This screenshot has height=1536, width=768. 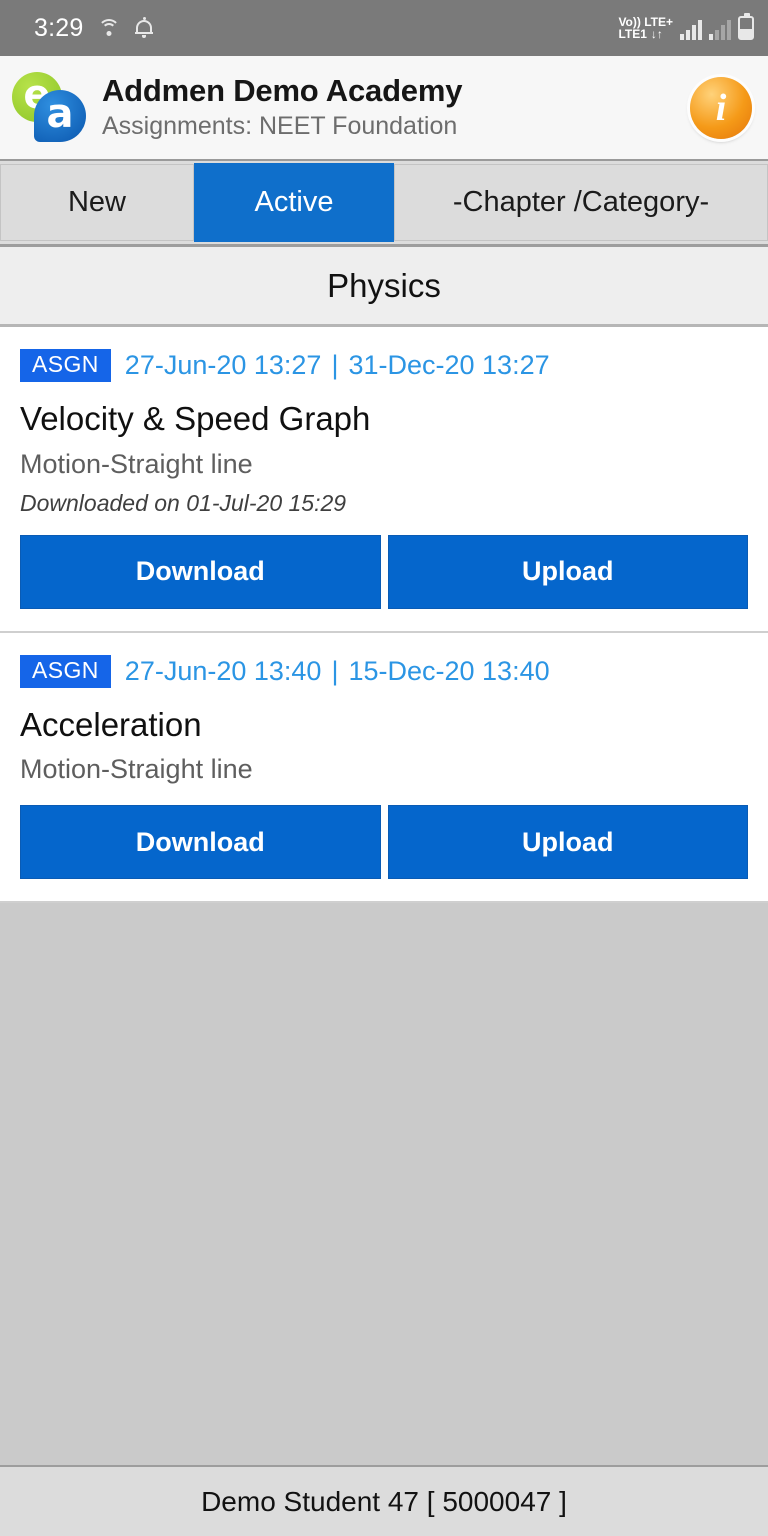 I want to click on tab-bar: New Active -Chapter /Category-, so click(x=384, y=204).